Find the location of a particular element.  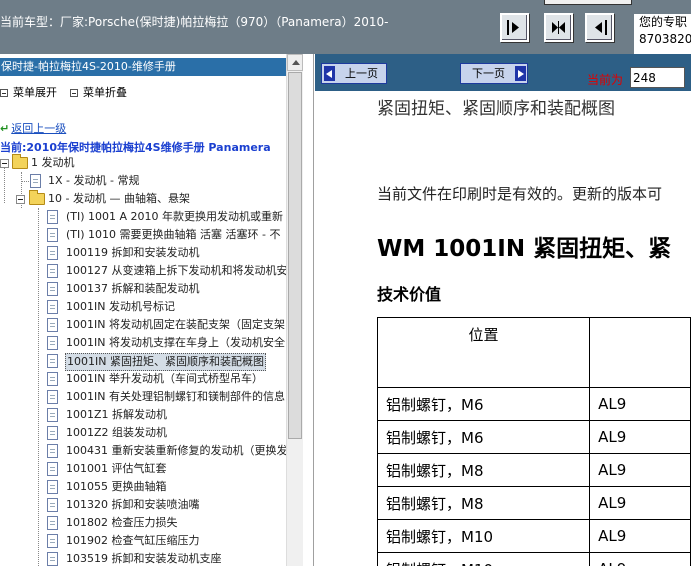

user-info: 您的专职 87038205 is located at coordinates (662, 34).